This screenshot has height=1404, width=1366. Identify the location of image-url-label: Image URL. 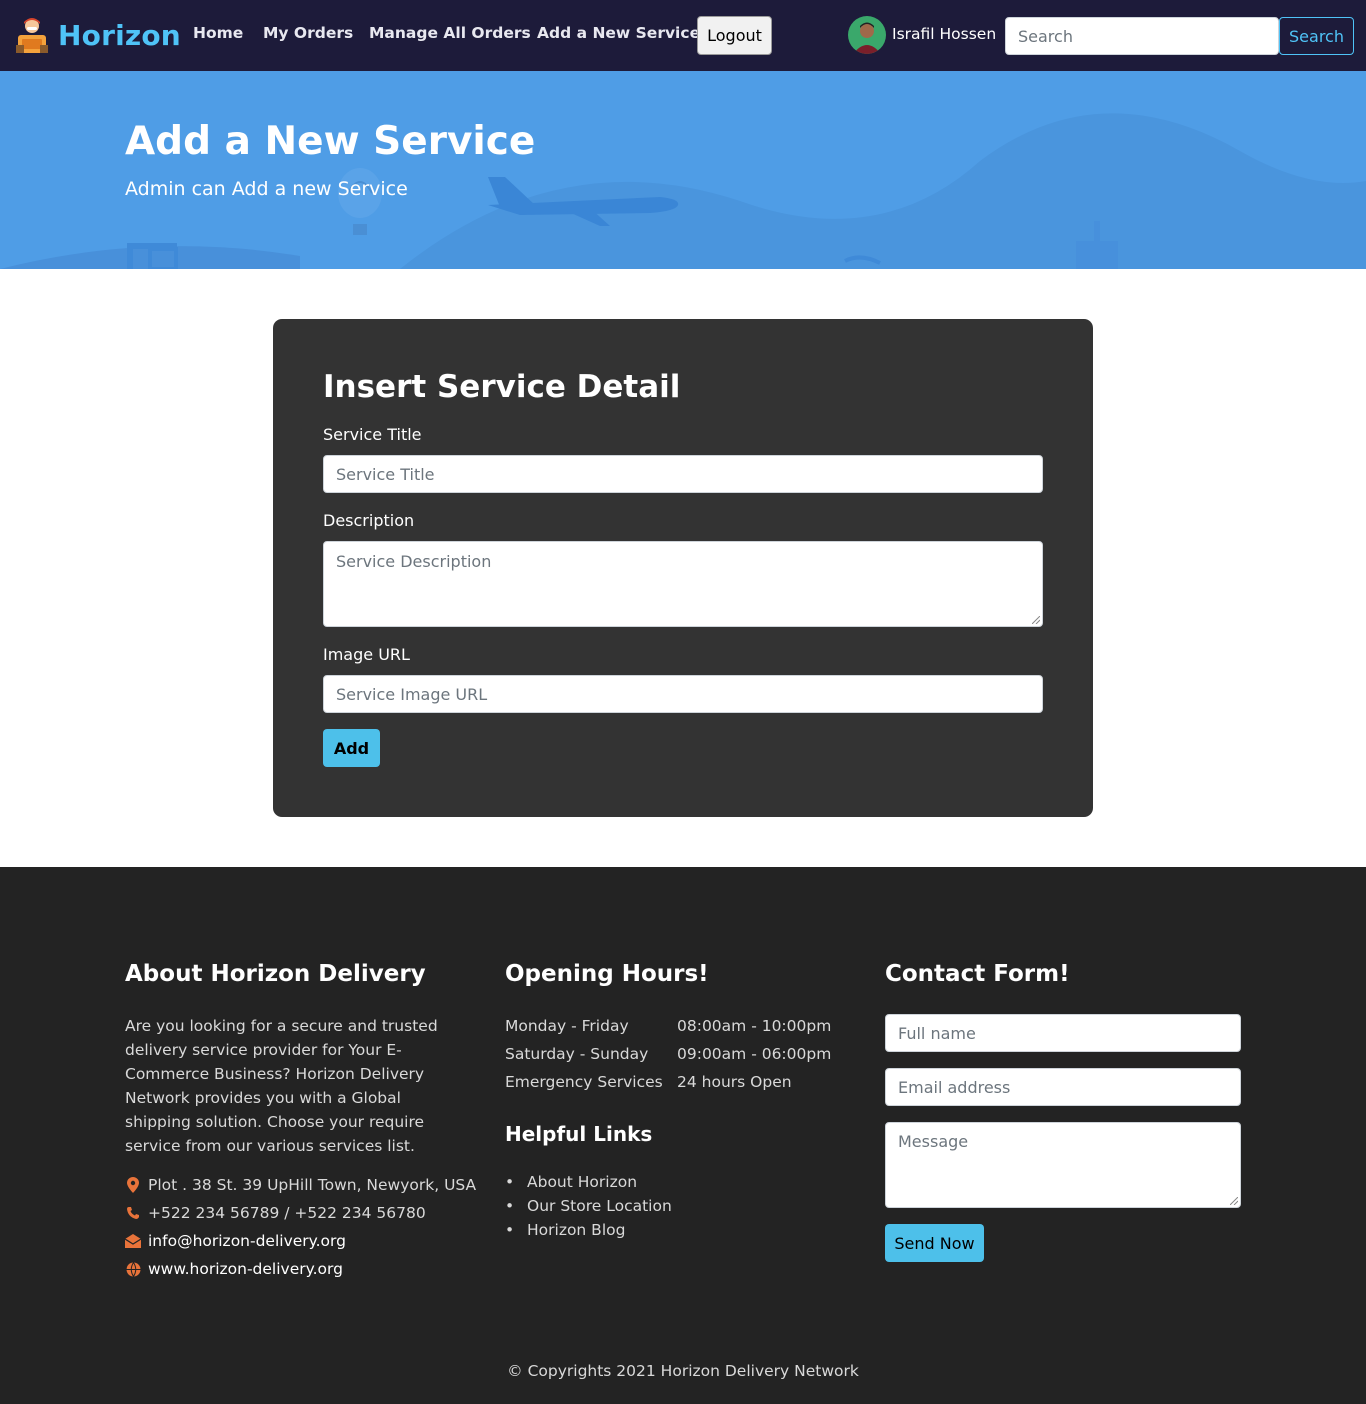
(366, 654).